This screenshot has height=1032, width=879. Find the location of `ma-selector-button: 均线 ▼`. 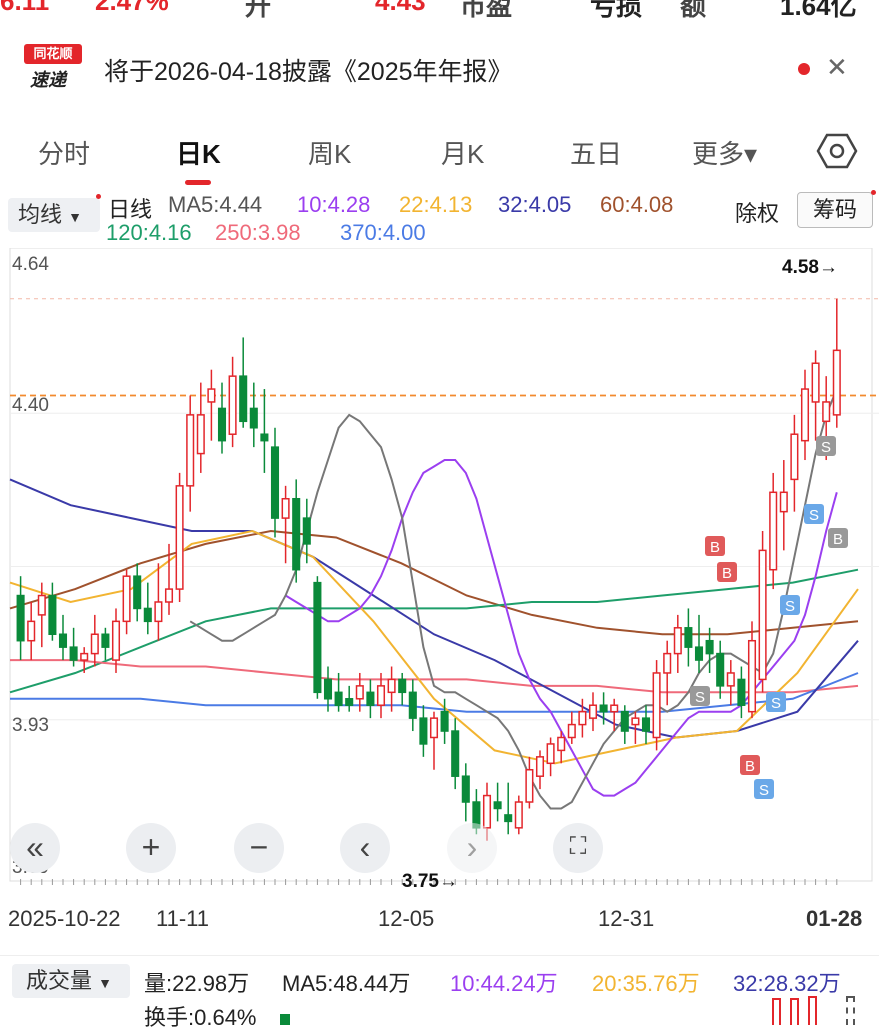

ma-selector-button: 均线 ▼ is located at coordinates (54, 215).